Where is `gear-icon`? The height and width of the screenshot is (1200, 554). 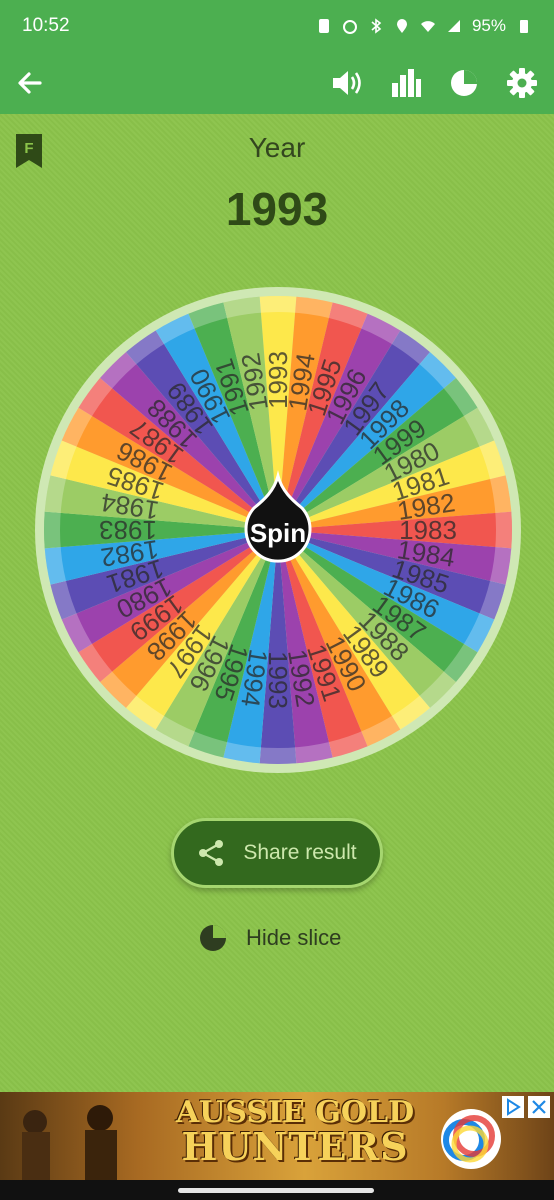 gear-icon is located at coordinates (522, 83).